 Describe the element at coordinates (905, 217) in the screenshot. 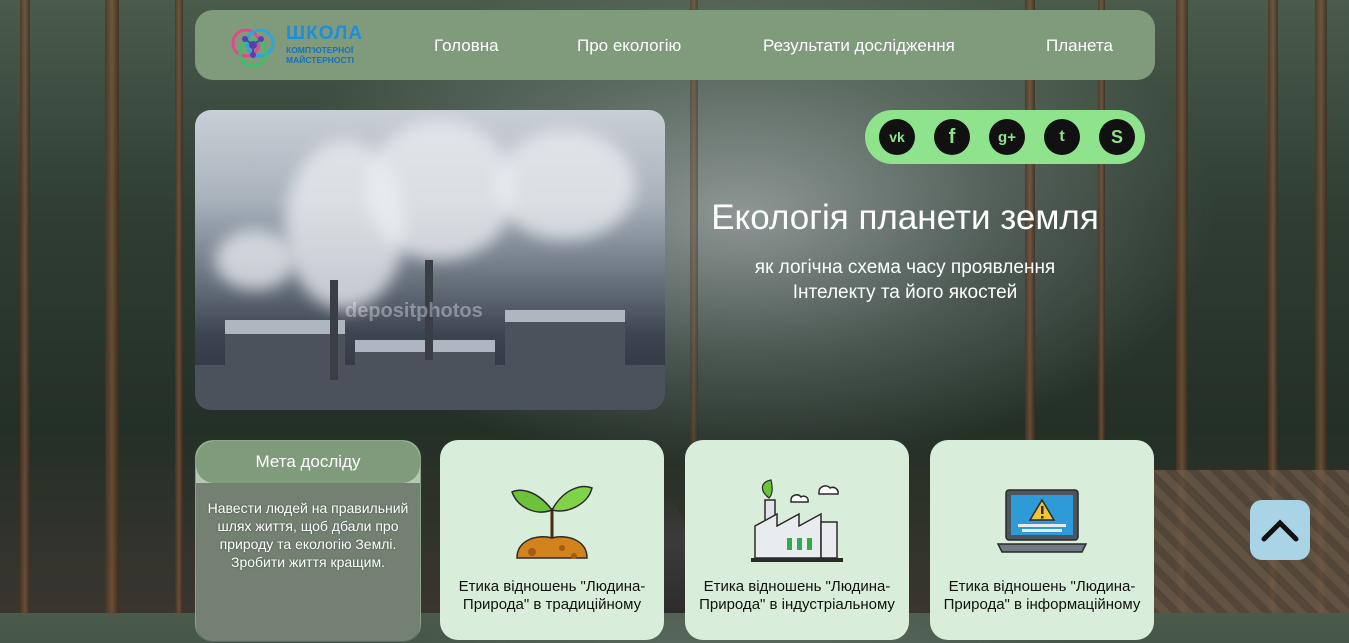

I see `hero-title: Екологія планети земля` at that location.